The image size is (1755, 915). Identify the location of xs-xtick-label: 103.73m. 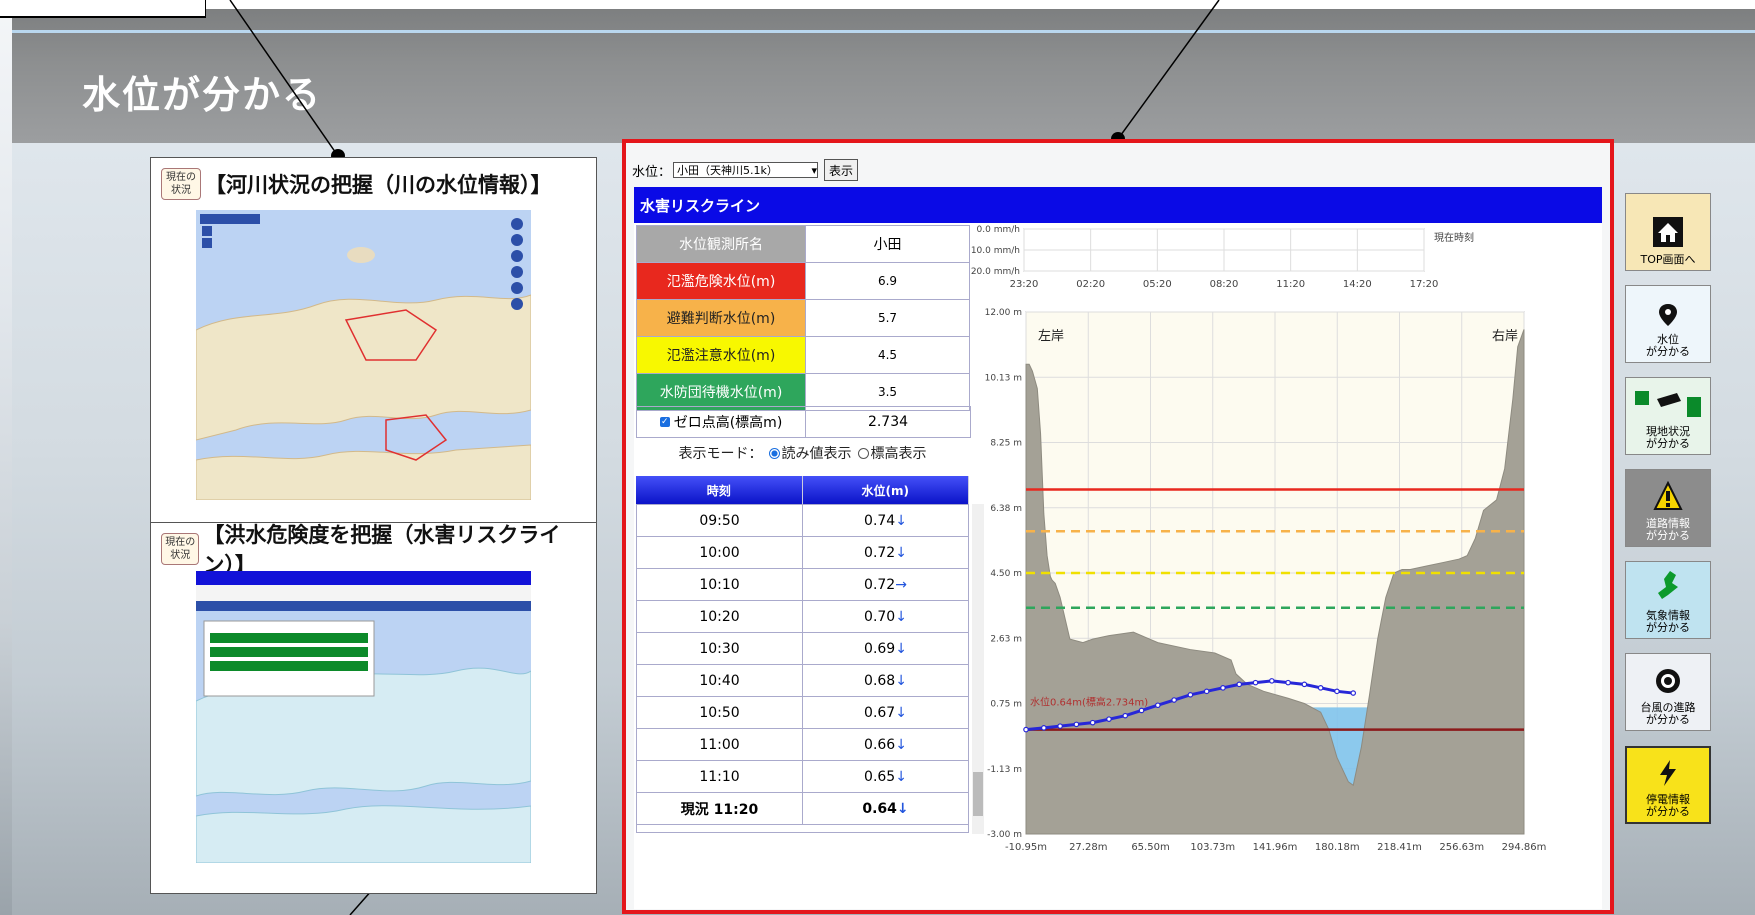
(1212, 847).